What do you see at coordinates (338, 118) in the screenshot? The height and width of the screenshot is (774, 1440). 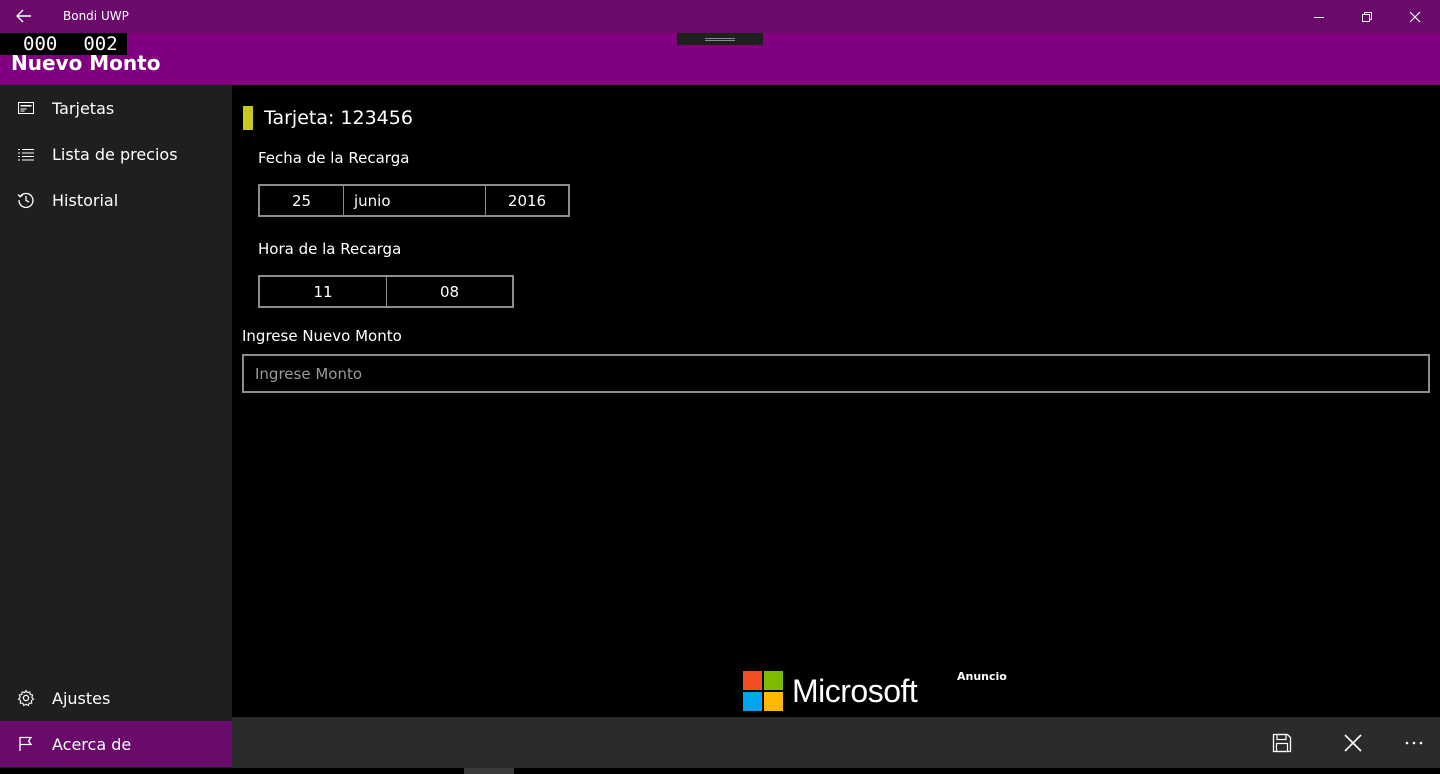 I see `card-title: Tarjeta: 123456` at bounding box center [338, 118].